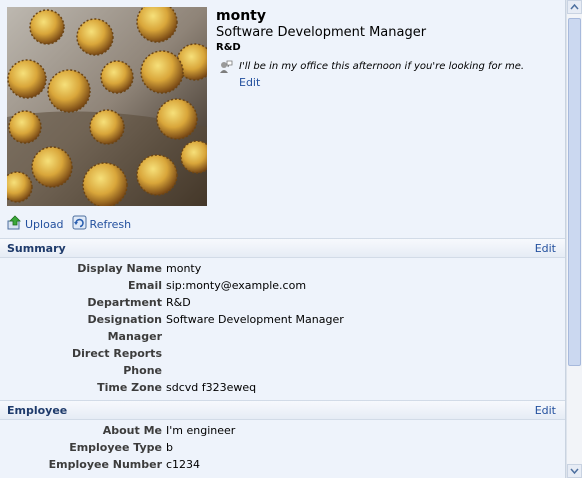 The image size is (586, 491). What do you see at coordinates (134, 336) in the screenshot?
I see `field-label: Manager` at bounding box center [134, 336].